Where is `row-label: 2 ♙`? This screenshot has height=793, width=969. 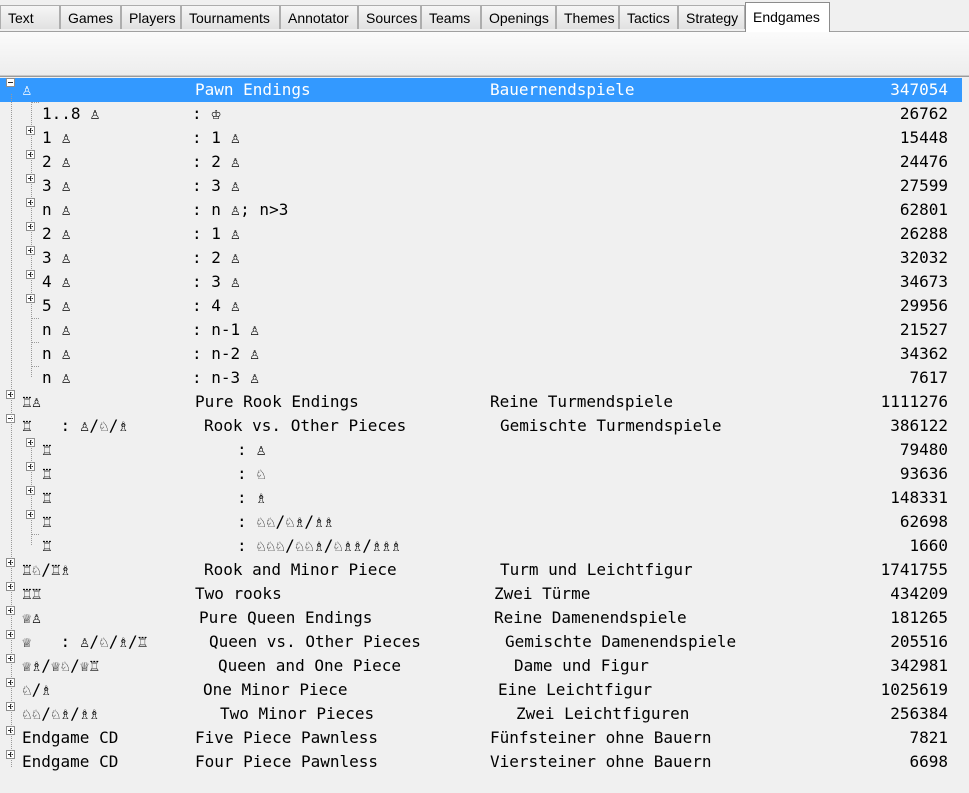 row-label: 2 ♙ is located at coordinates (56, 233).